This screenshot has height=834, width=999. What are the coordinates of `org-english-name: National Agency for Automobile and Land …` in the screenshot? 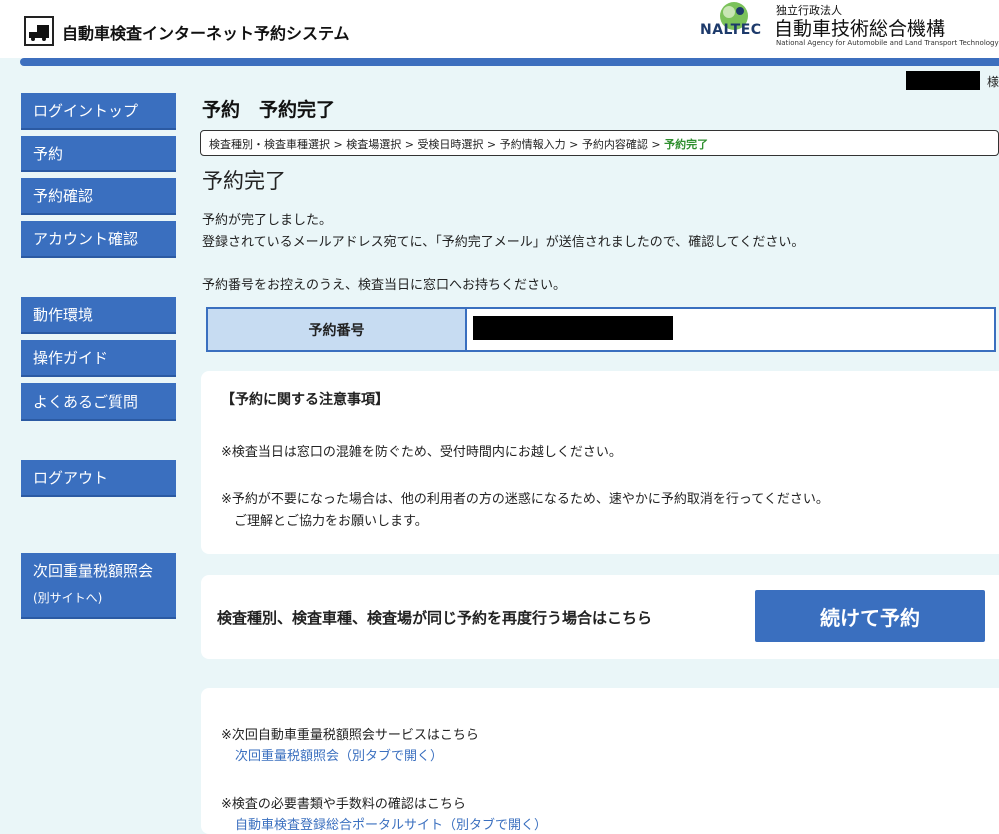 It's located at (887, 43).